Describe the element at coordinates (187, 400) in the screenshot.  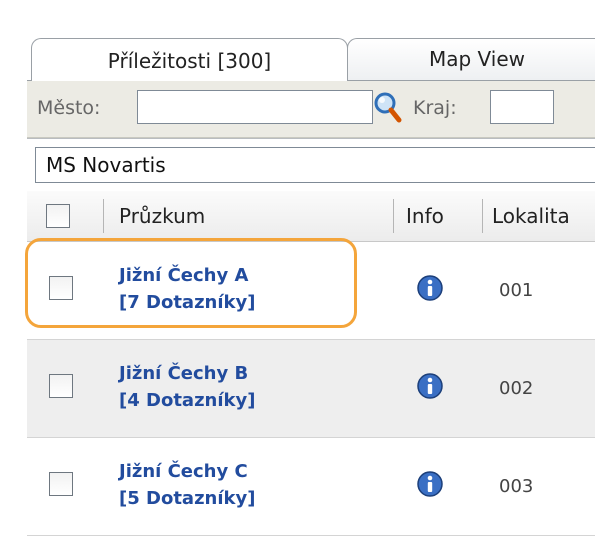
I see `survey-count: [4 Dotazníky]` at that location.